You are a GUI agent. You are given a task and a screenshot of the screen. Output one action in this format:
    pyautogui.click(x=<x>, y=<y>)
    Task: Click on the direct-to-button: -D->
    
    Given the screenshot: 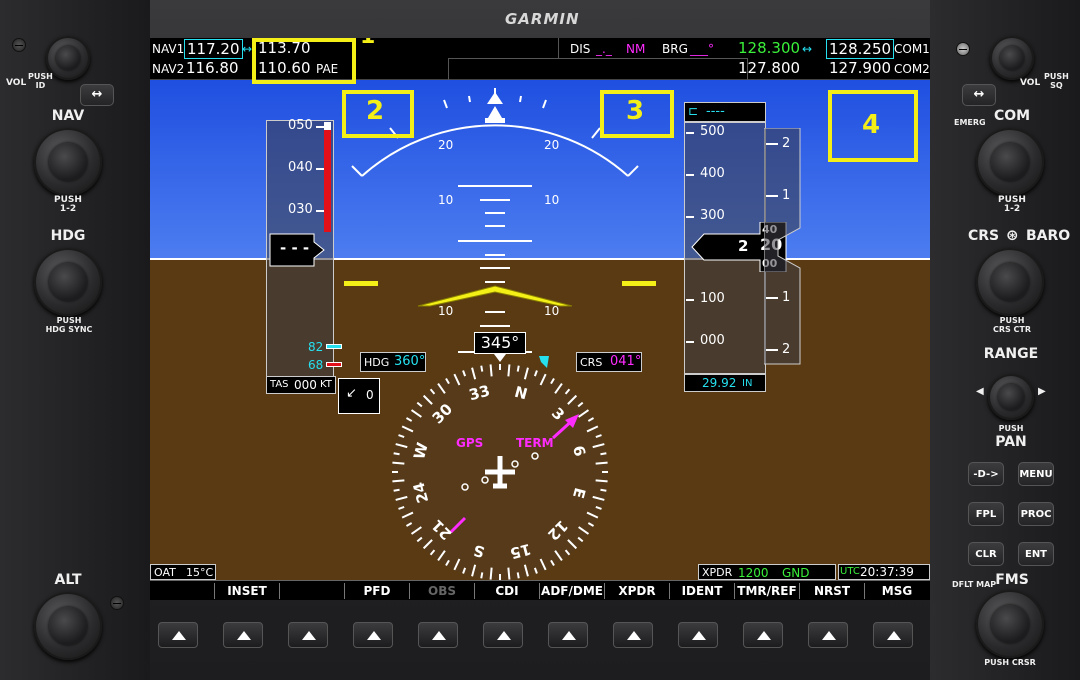 What is the action you would take?
    pyautogui.click(x=986, y=474)
    